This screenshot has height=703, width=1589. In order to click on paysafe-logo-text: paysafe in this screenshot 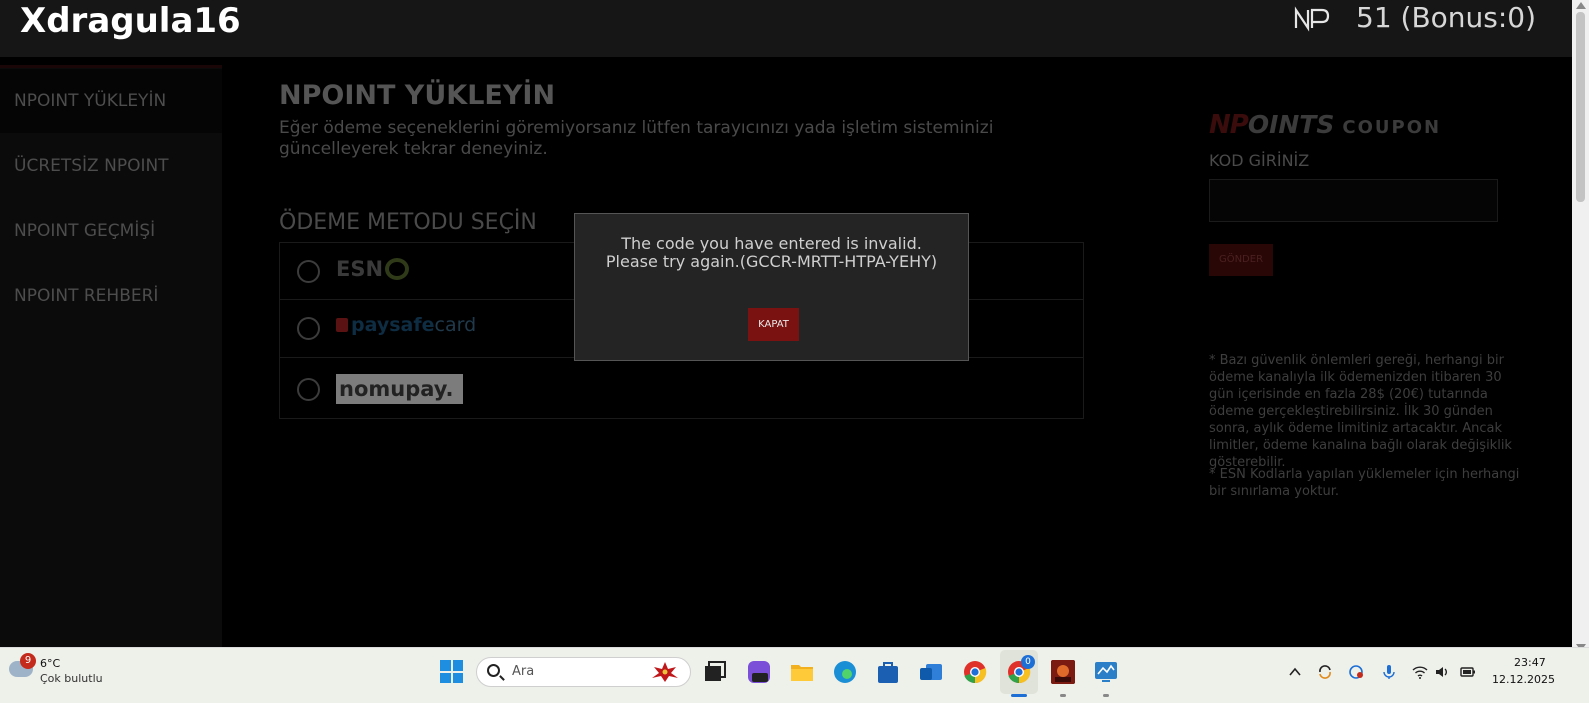, I will do `click(393, 325)`.